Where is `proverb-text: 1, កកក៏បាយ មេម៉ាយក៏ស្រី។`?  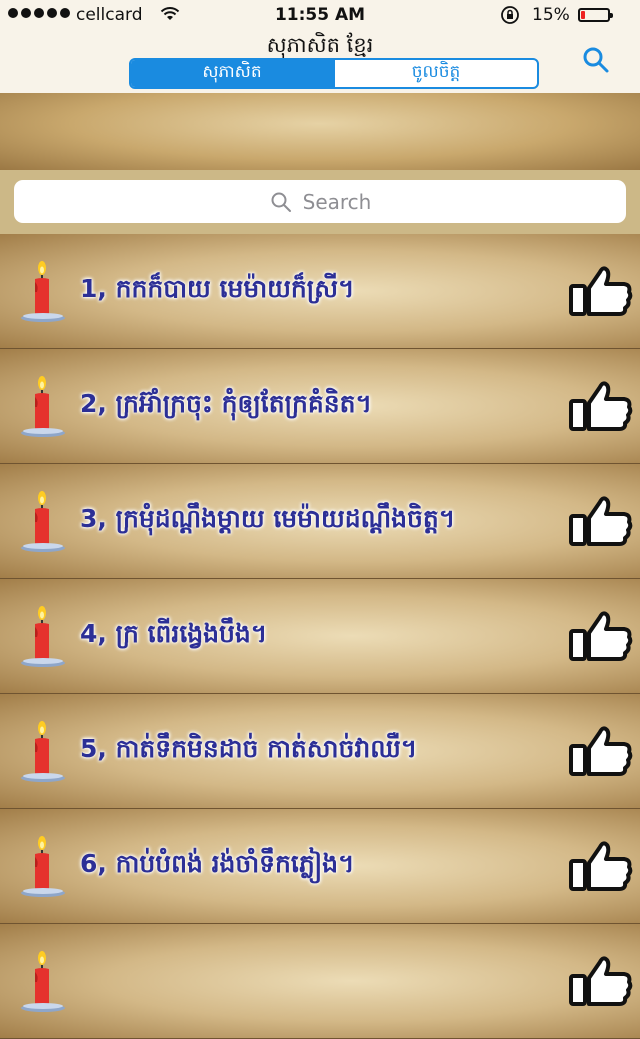 proverb-text: 1, កកក៏បាយ មេម៉ាយក៏ស្រី។ is located at coordinates (217, 288).